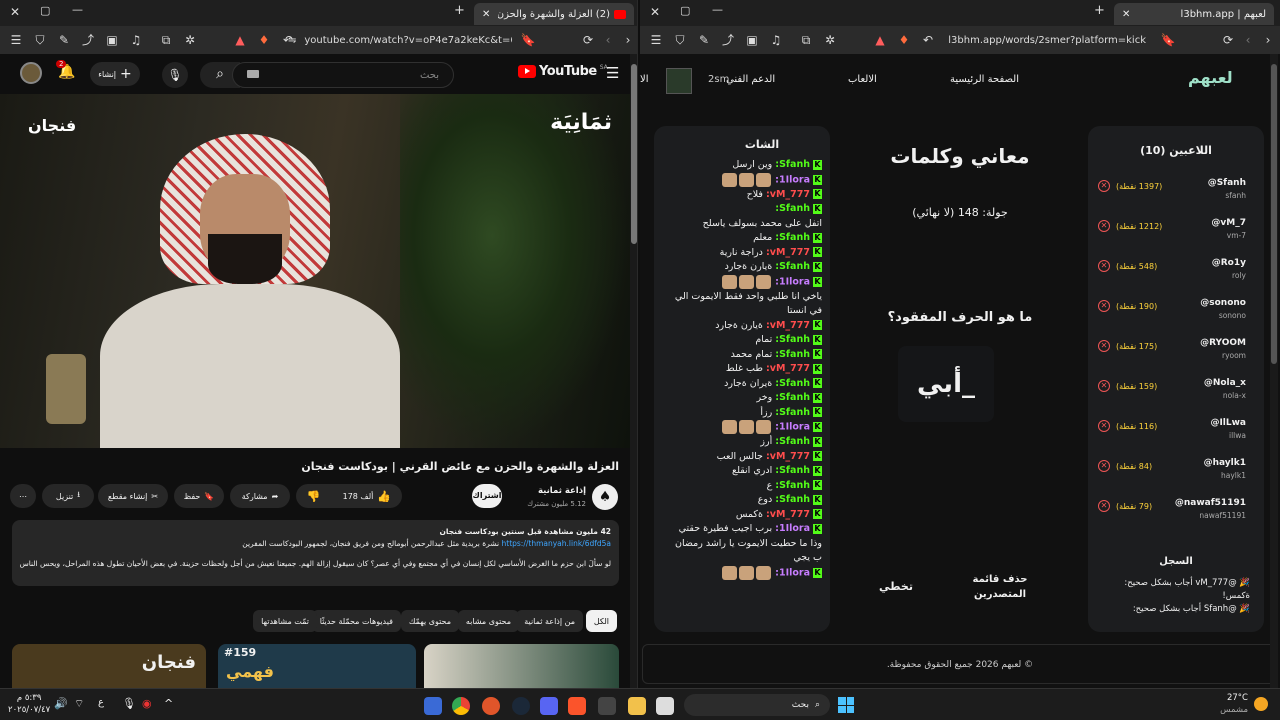 This screenshot has width=1280, height=720. Describe the element at coordinates (260, 496) in the screenshot. I see `share-button: مشاركة ➦` at that location.